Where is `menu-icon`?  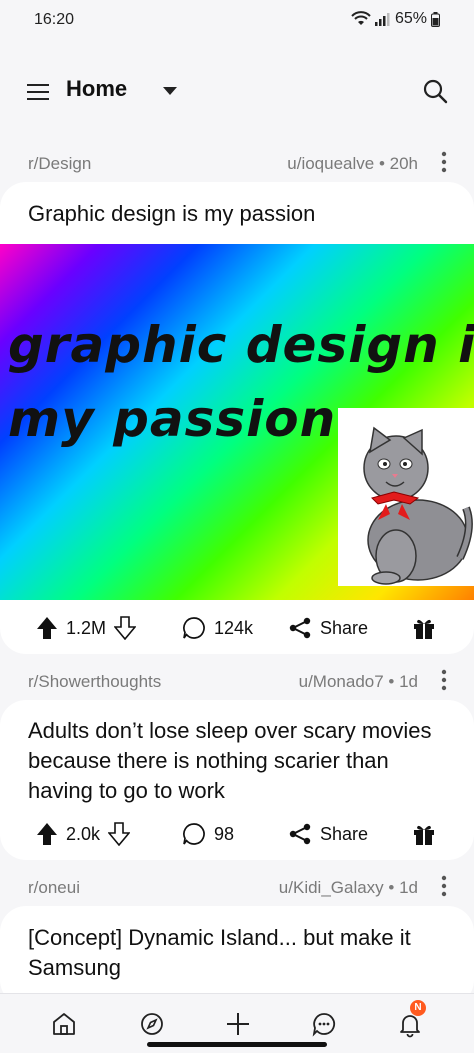 menu-icon is located at coordinates (38, 92).